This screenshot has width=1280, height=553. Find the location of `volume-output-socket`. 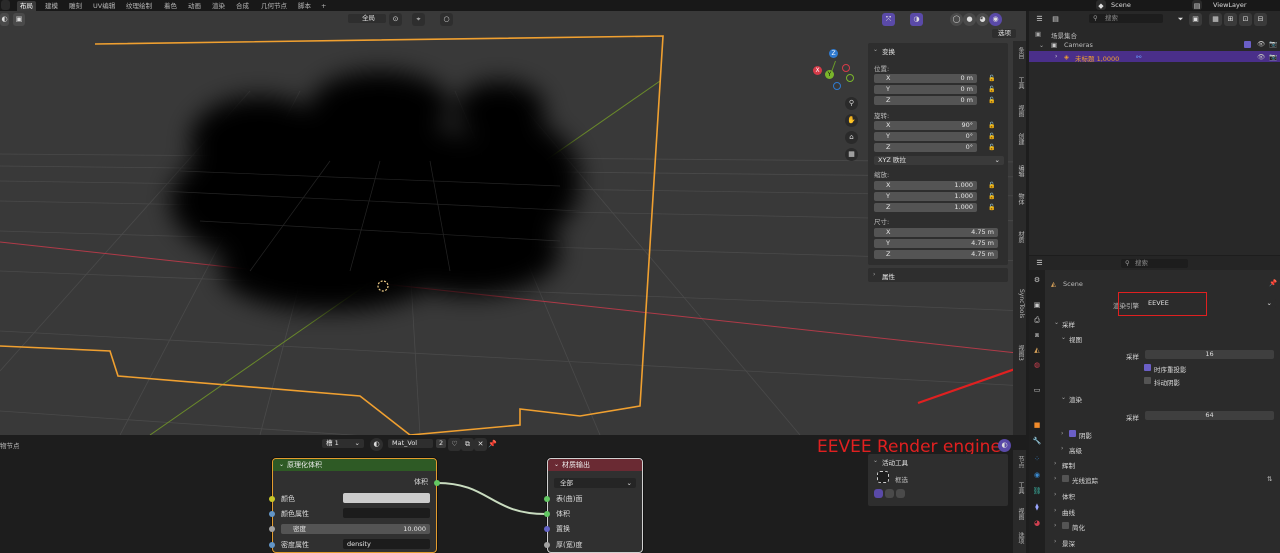

volume-output-socket is located at coordinates (437, 483).